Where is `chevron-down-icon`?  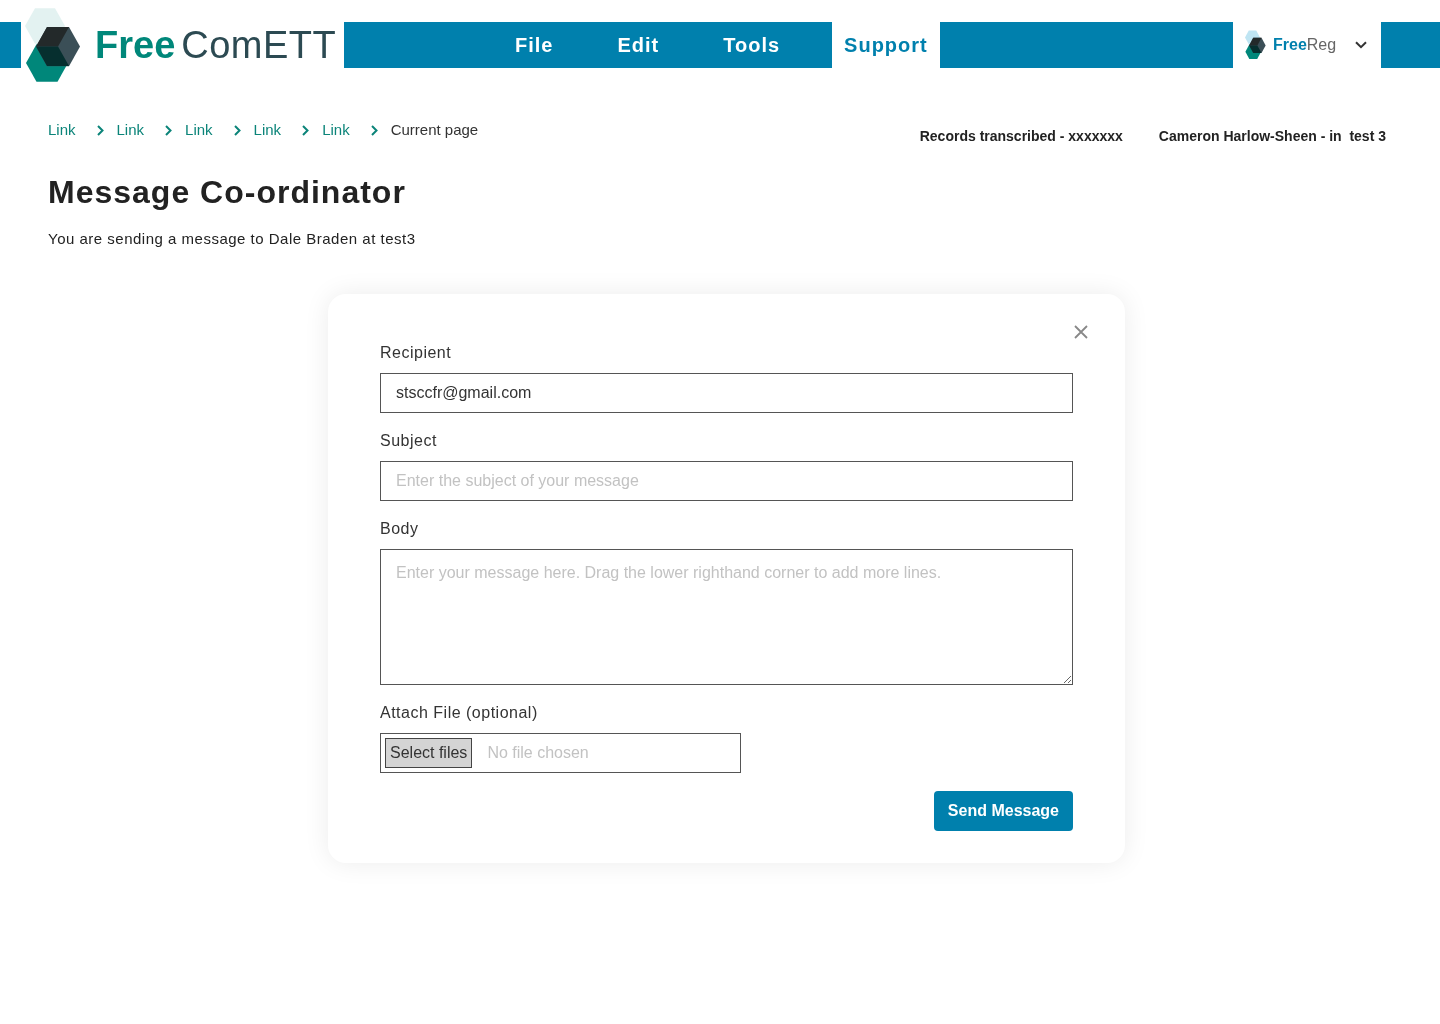
chevron-down-icon is located at coordinates (1361, 45).